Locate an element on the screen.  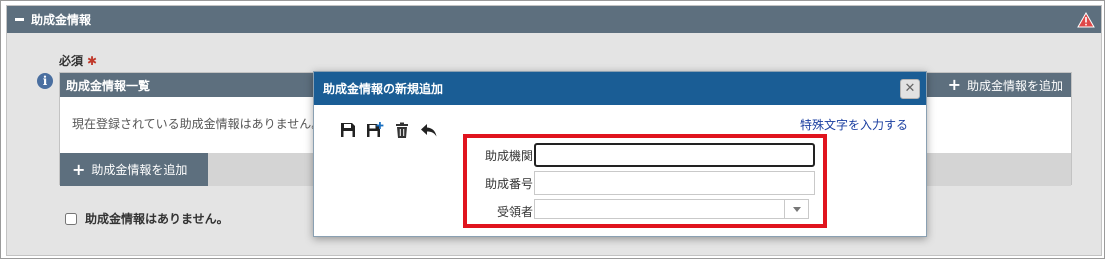
dialog-title: 助成金情報の新規追加 is located at coordinates (383, 89).